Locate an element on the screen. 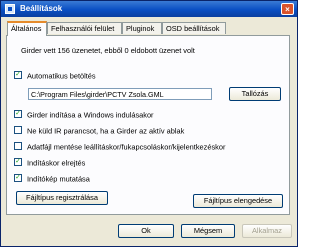  autosave-row: ✓ Automatikus betöltés is located at coordinates (55, 76).